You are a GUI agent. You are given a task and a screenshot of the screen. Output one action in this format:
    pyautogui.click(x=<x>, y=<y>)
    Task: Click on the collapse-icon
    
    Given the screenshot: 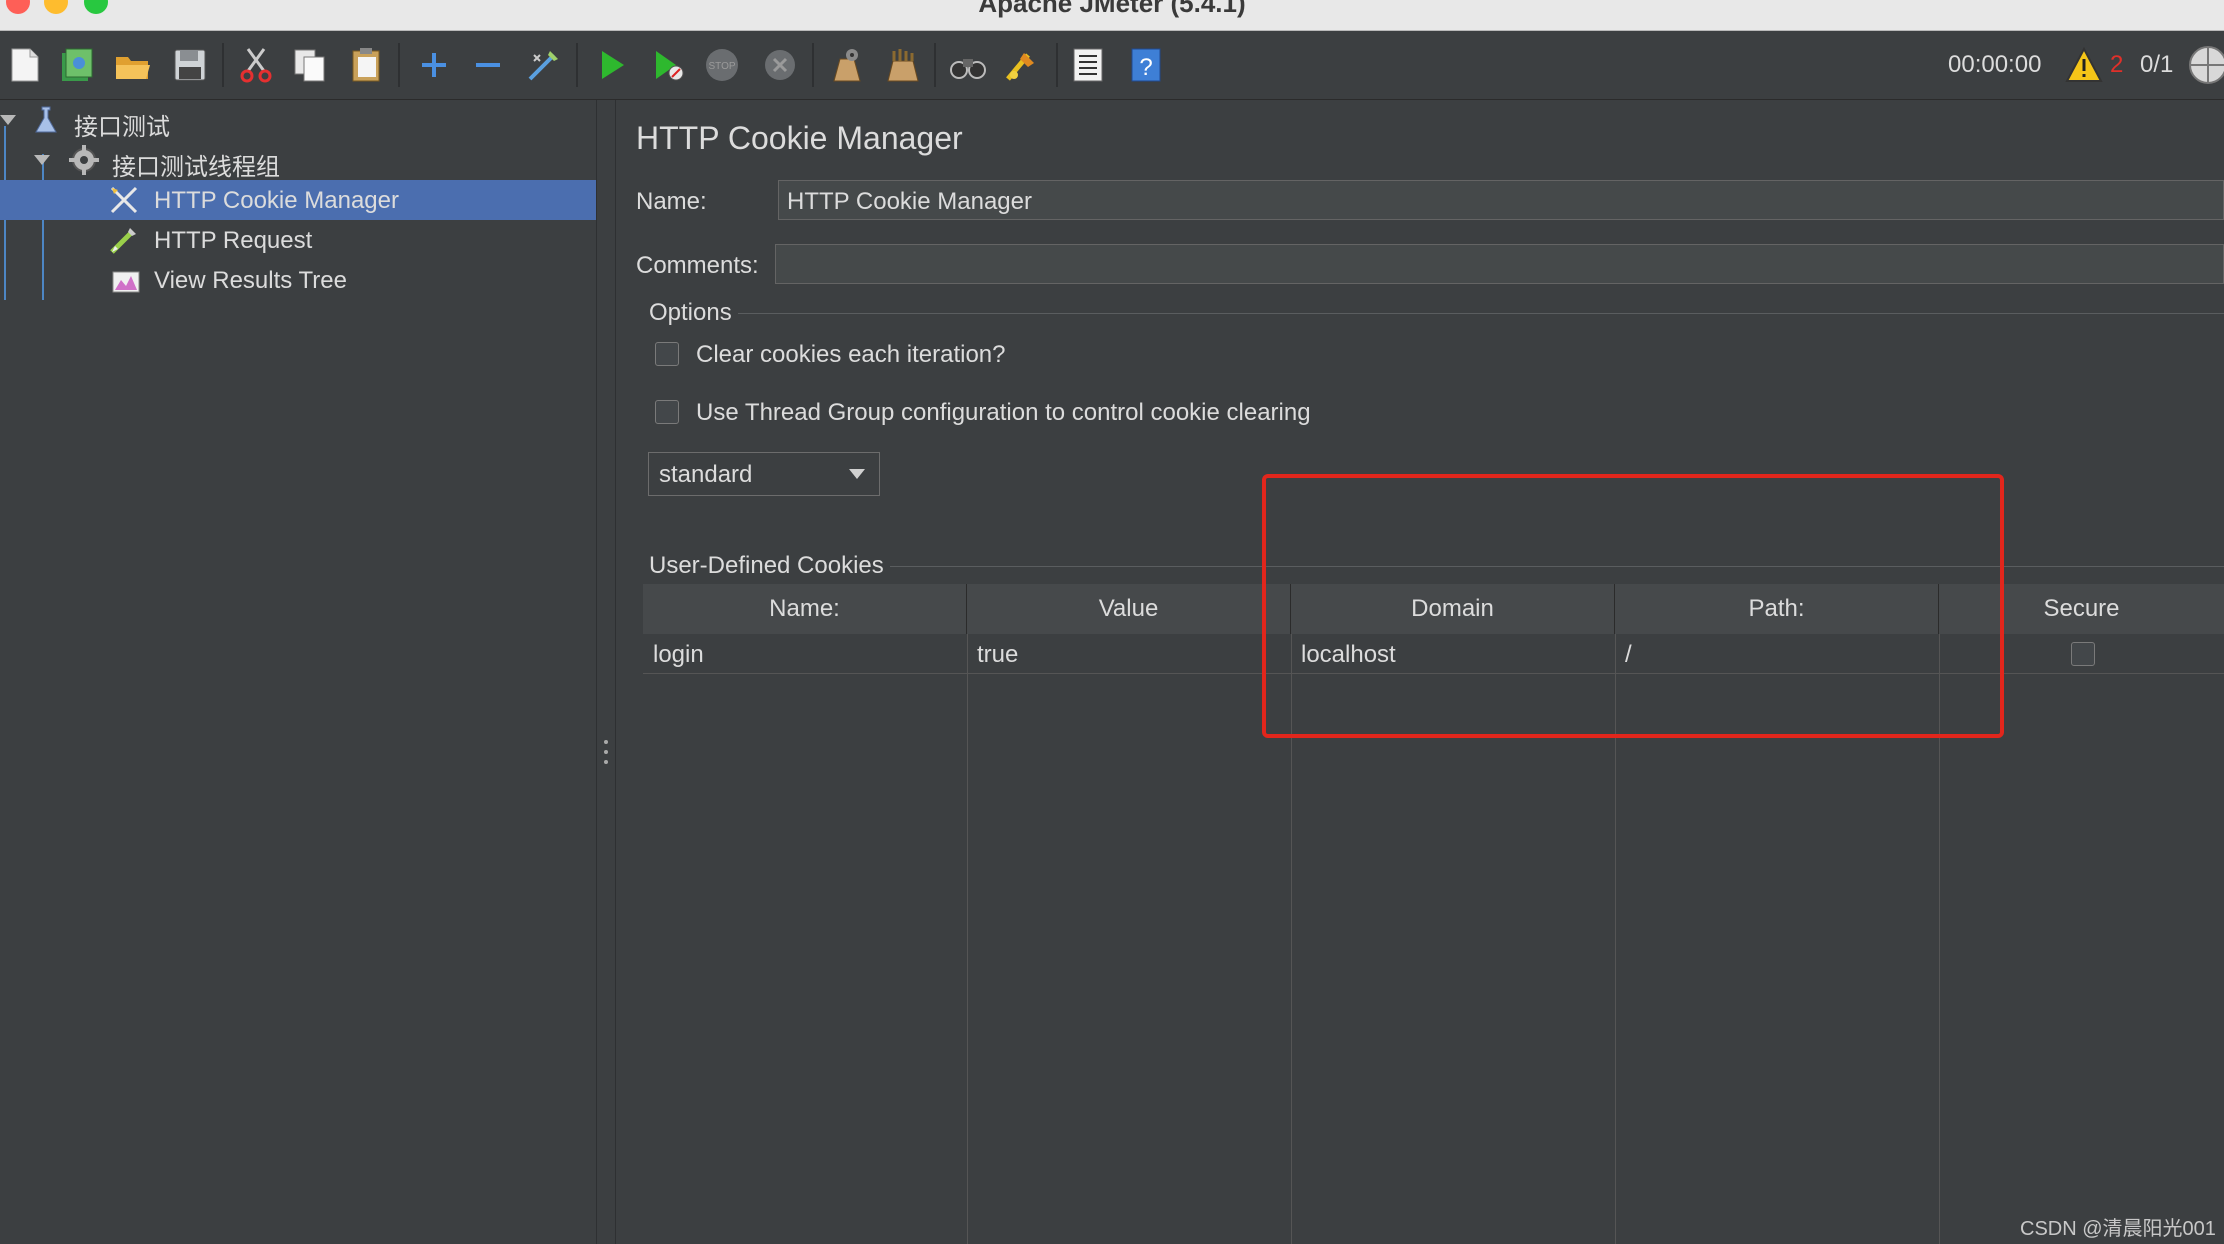 What is the action you would take?
    pyautogui.click(x=488, y=65)
    